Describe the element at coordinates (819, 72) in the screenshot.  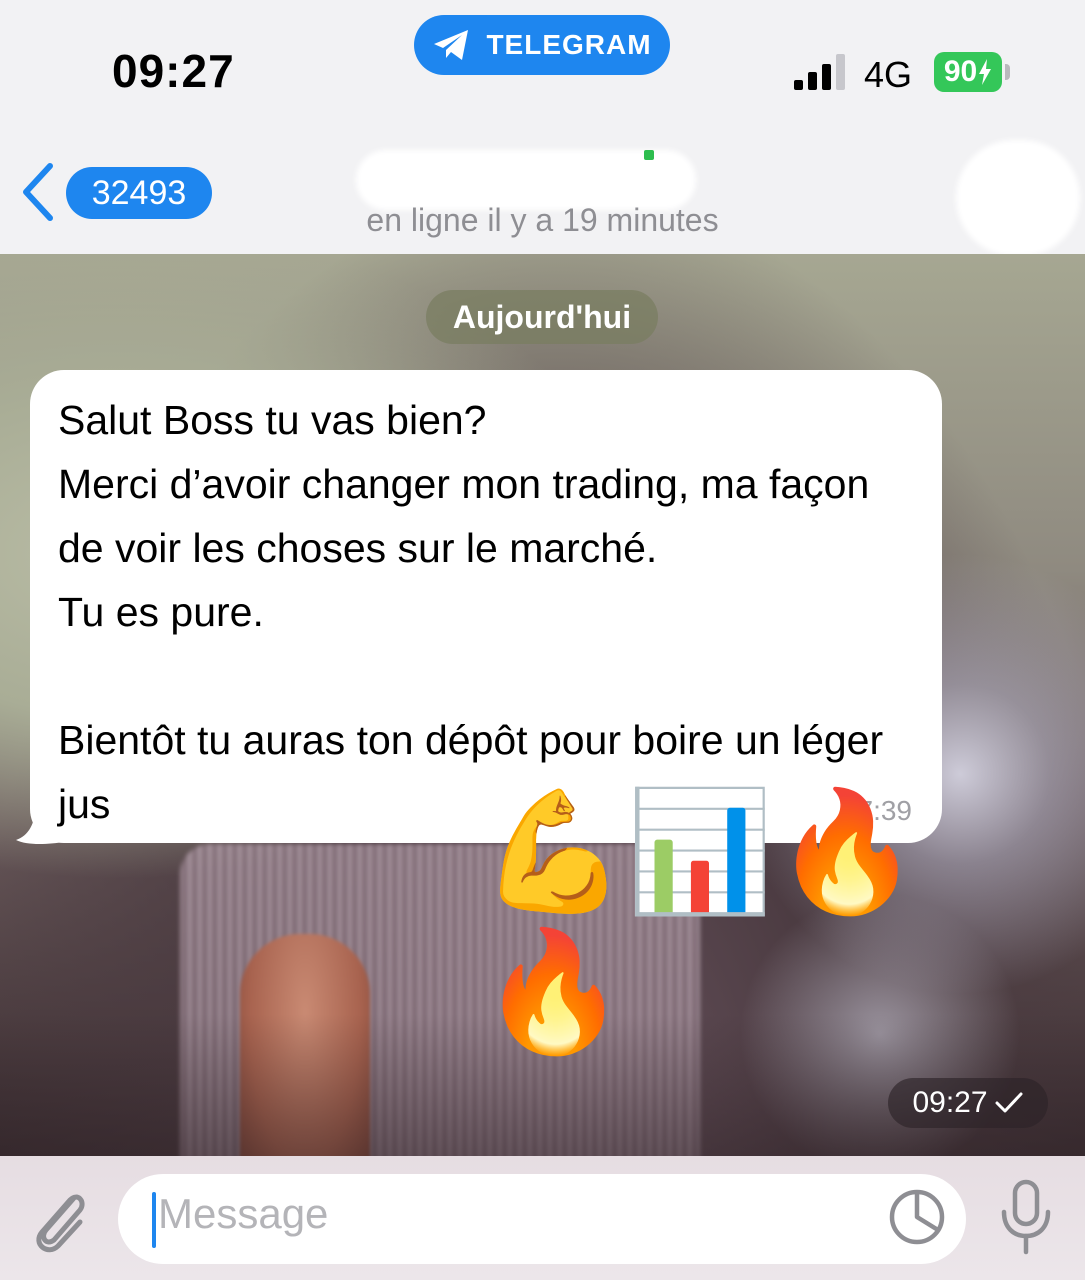
I see `signal-icon` at that location.